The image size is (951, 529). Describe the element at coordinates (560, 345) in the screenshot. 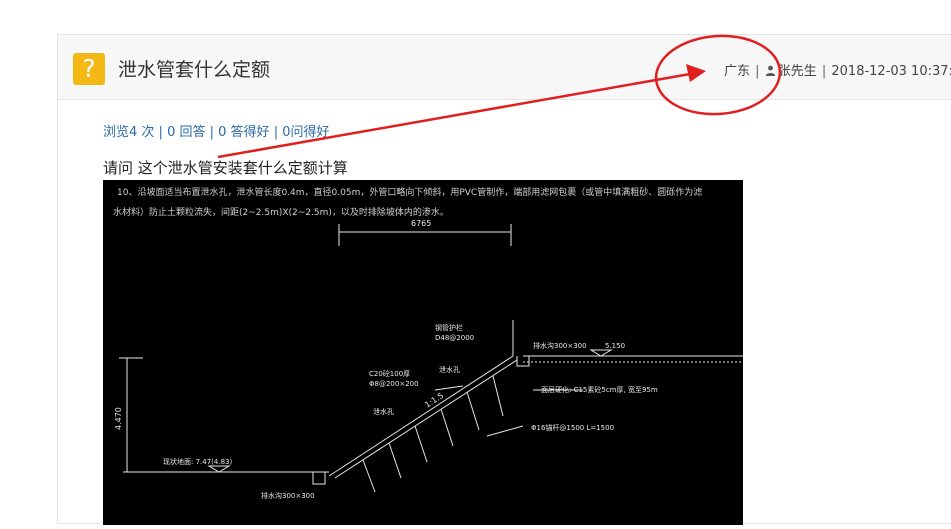

I see `label-ditch-top: 排水沟300×300` at that location.